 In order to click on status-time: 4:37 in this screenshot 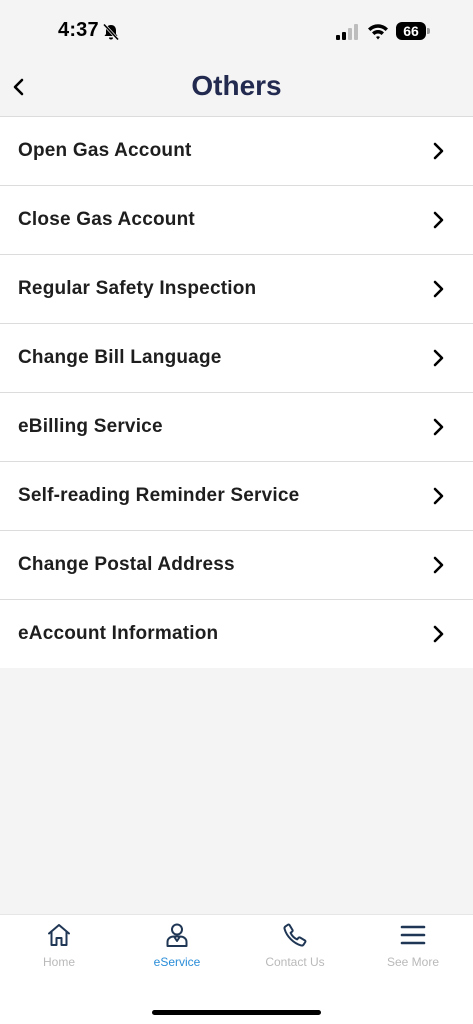, I will do `click(78, 30)`.